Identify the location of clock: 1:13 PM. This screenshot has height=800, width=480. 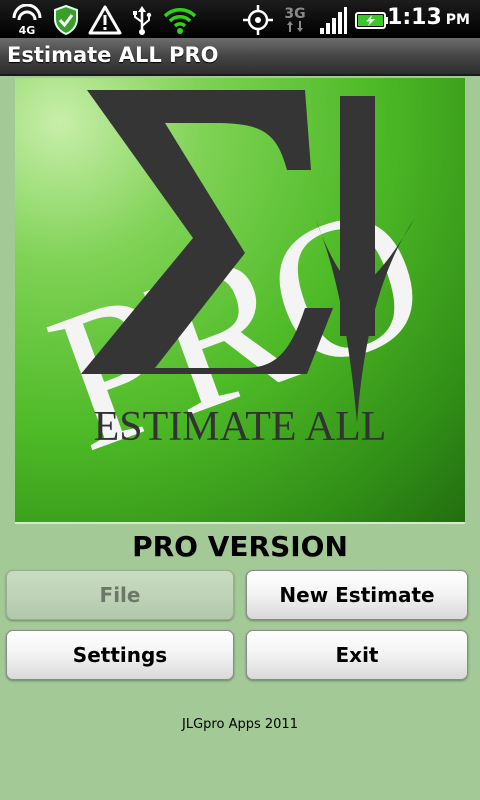
(428, 17).